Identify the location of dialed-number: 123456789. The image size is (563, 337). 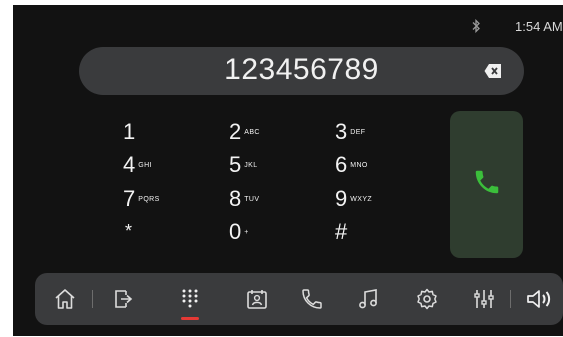
(301, 69).